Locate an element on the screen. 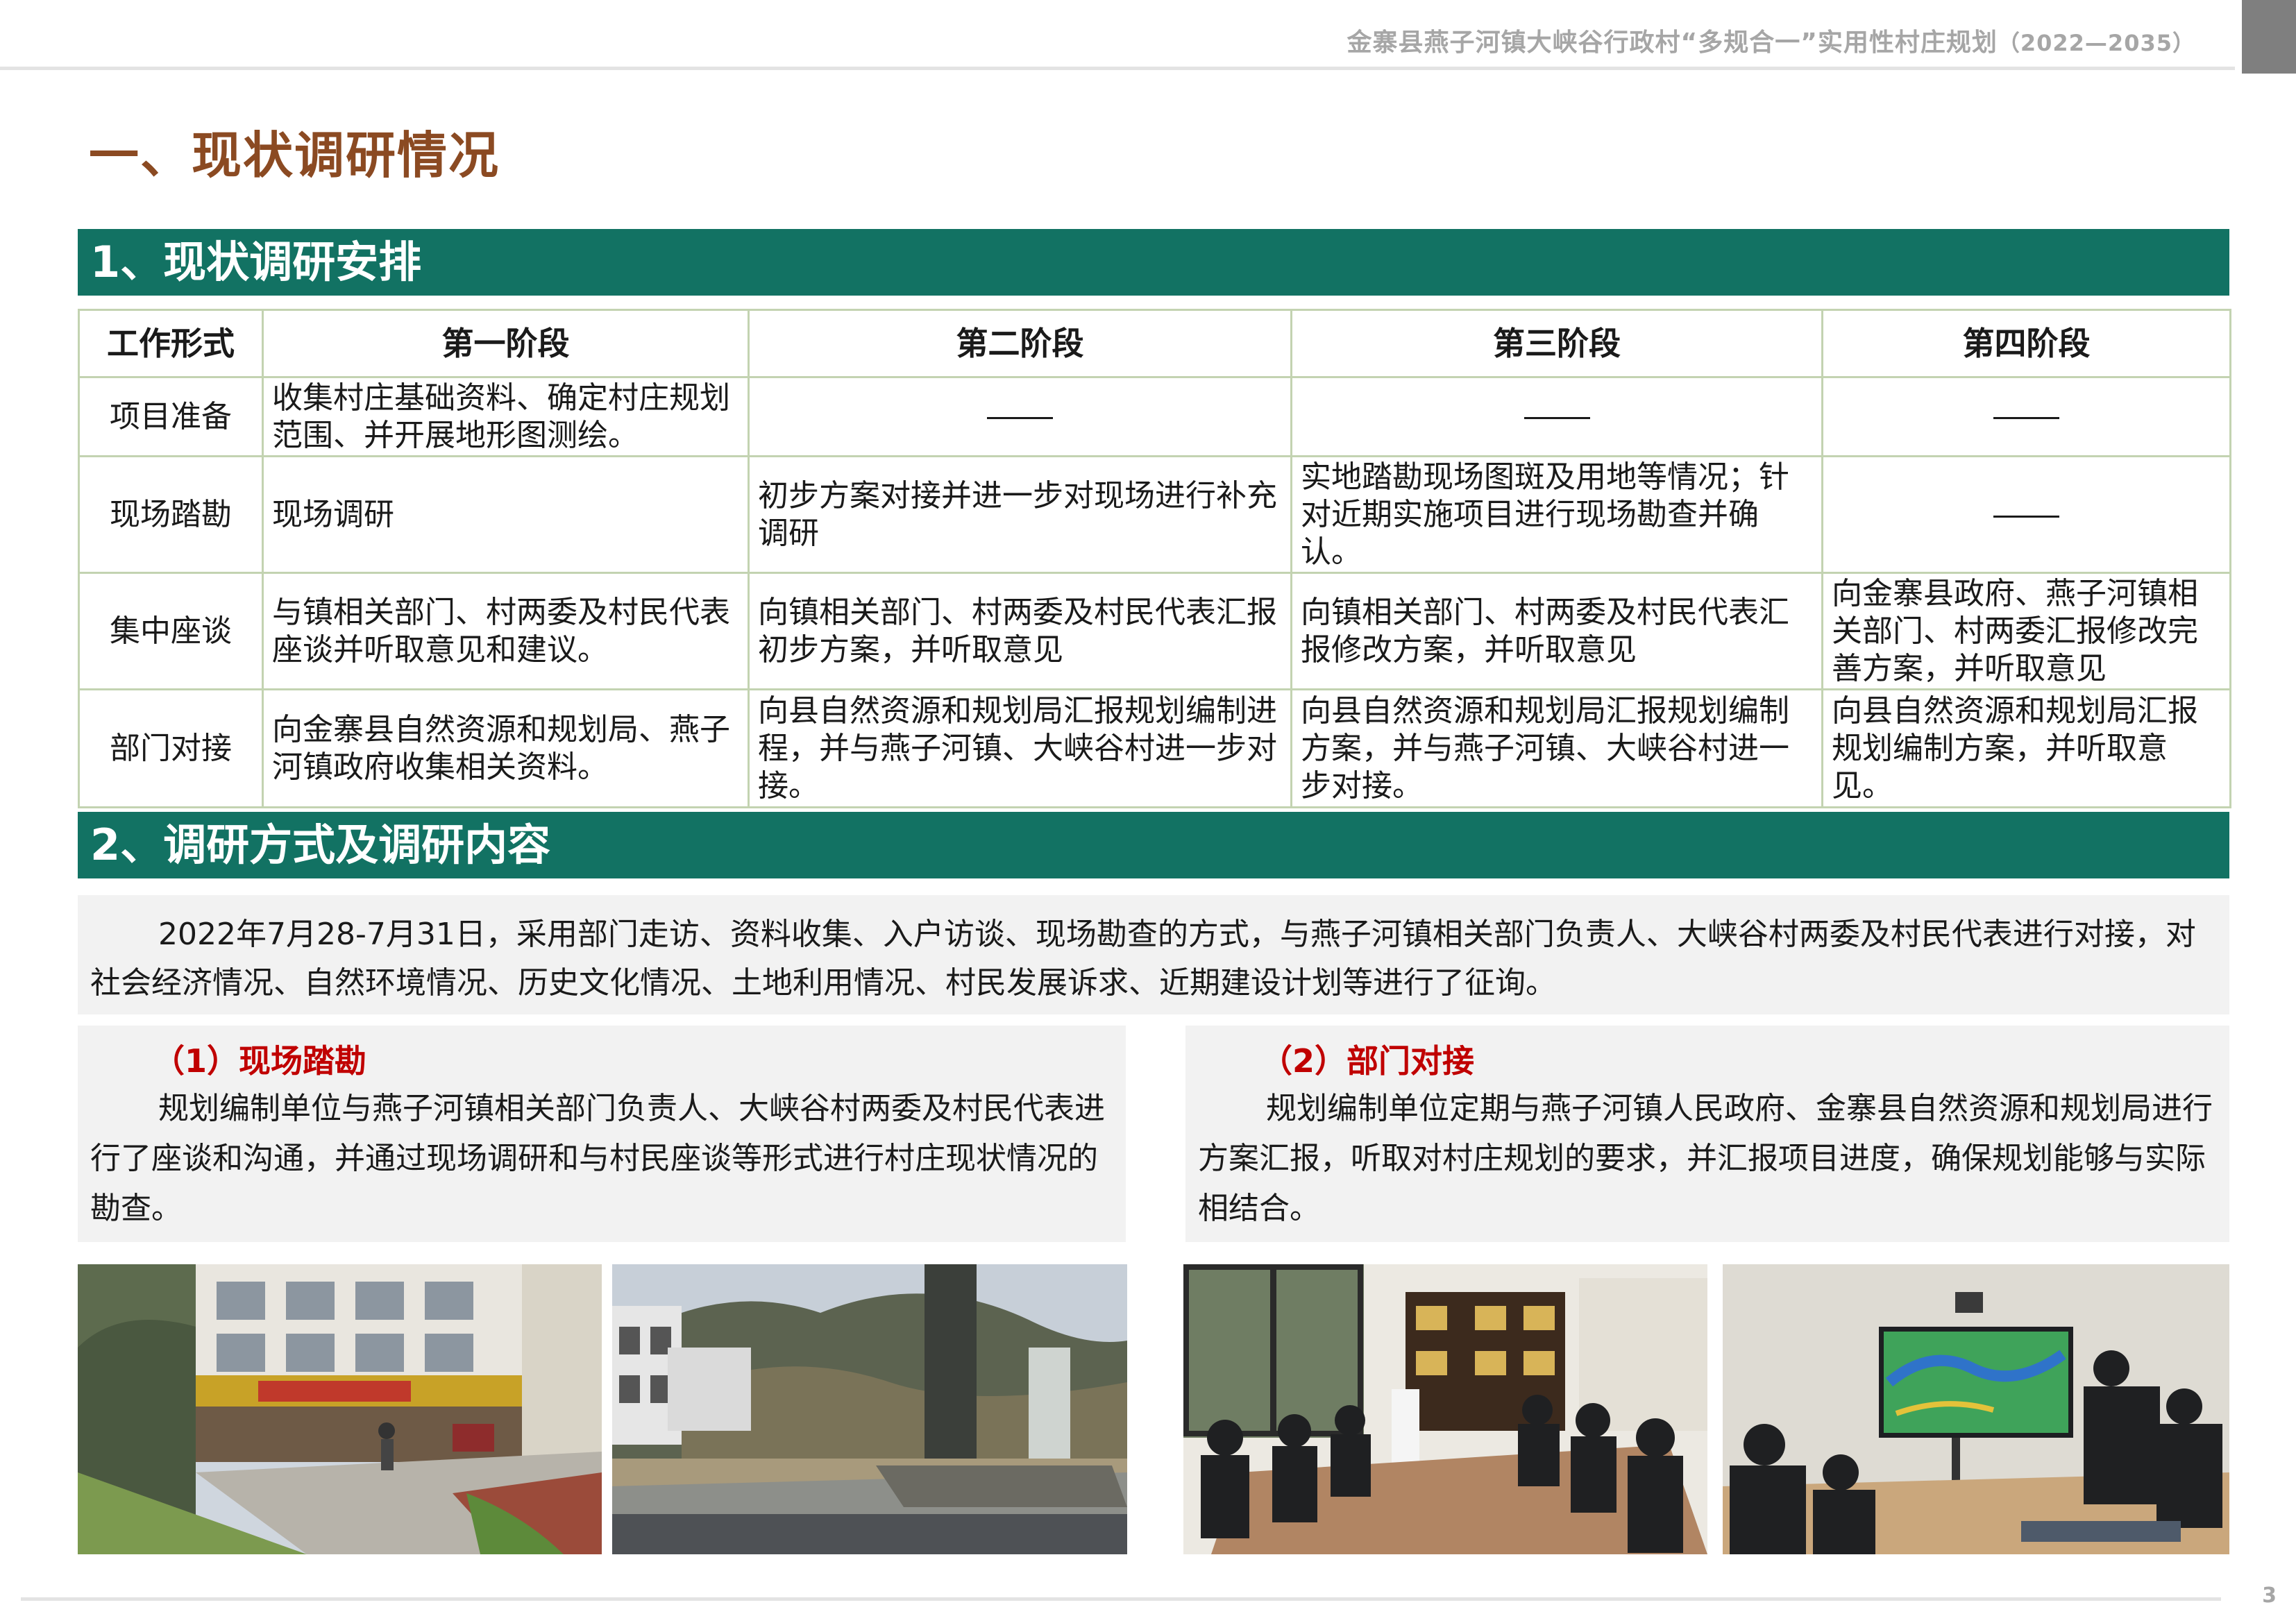 This screenshot has width=2296, height=1623. section-1-title: 1、现状调研安排 is located at coordinates (1153, 262).